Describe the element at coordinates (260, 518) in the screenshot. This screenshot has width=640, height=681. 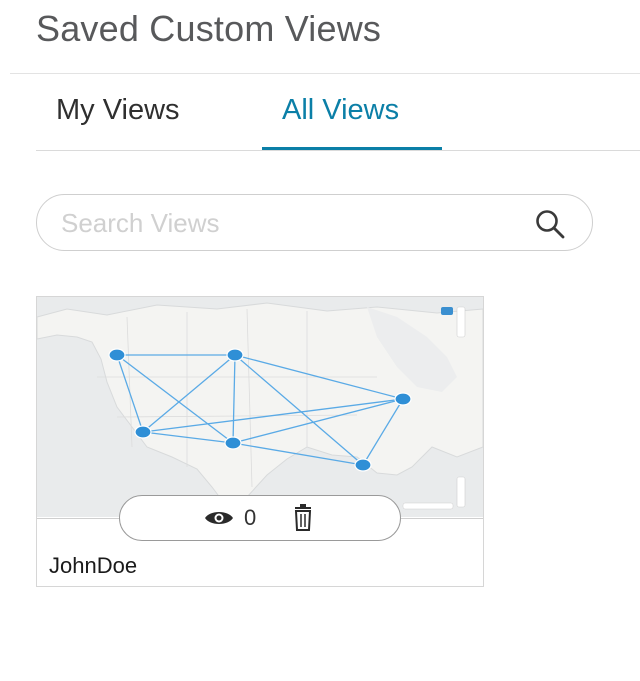
I see `card-actions: 0` at that location.